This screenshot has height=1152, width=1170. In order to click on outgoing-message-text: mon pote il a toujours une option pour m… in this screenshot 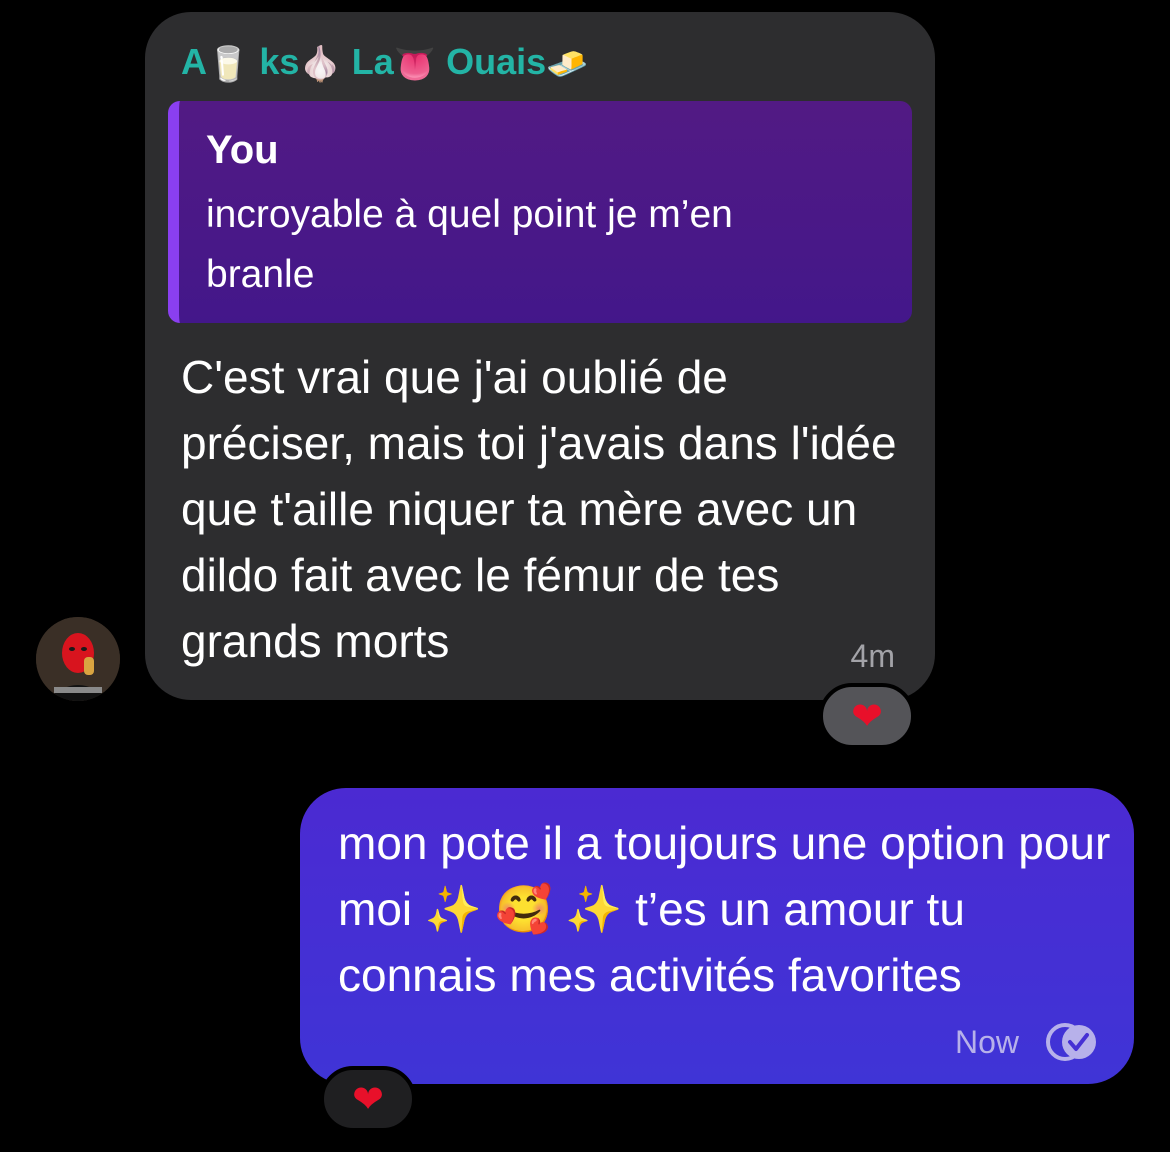, I will do `click(724, 909)`.